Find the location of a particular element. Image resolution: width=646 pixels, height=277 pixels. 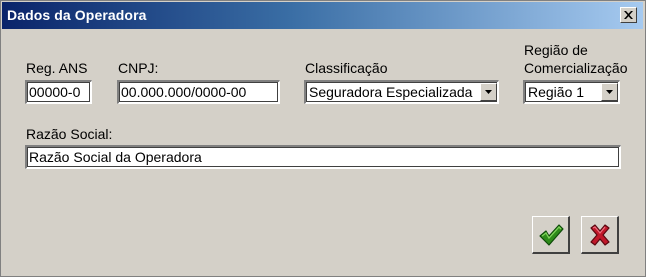

regiao-value: Região 1 is located at coordinates (556, 92).